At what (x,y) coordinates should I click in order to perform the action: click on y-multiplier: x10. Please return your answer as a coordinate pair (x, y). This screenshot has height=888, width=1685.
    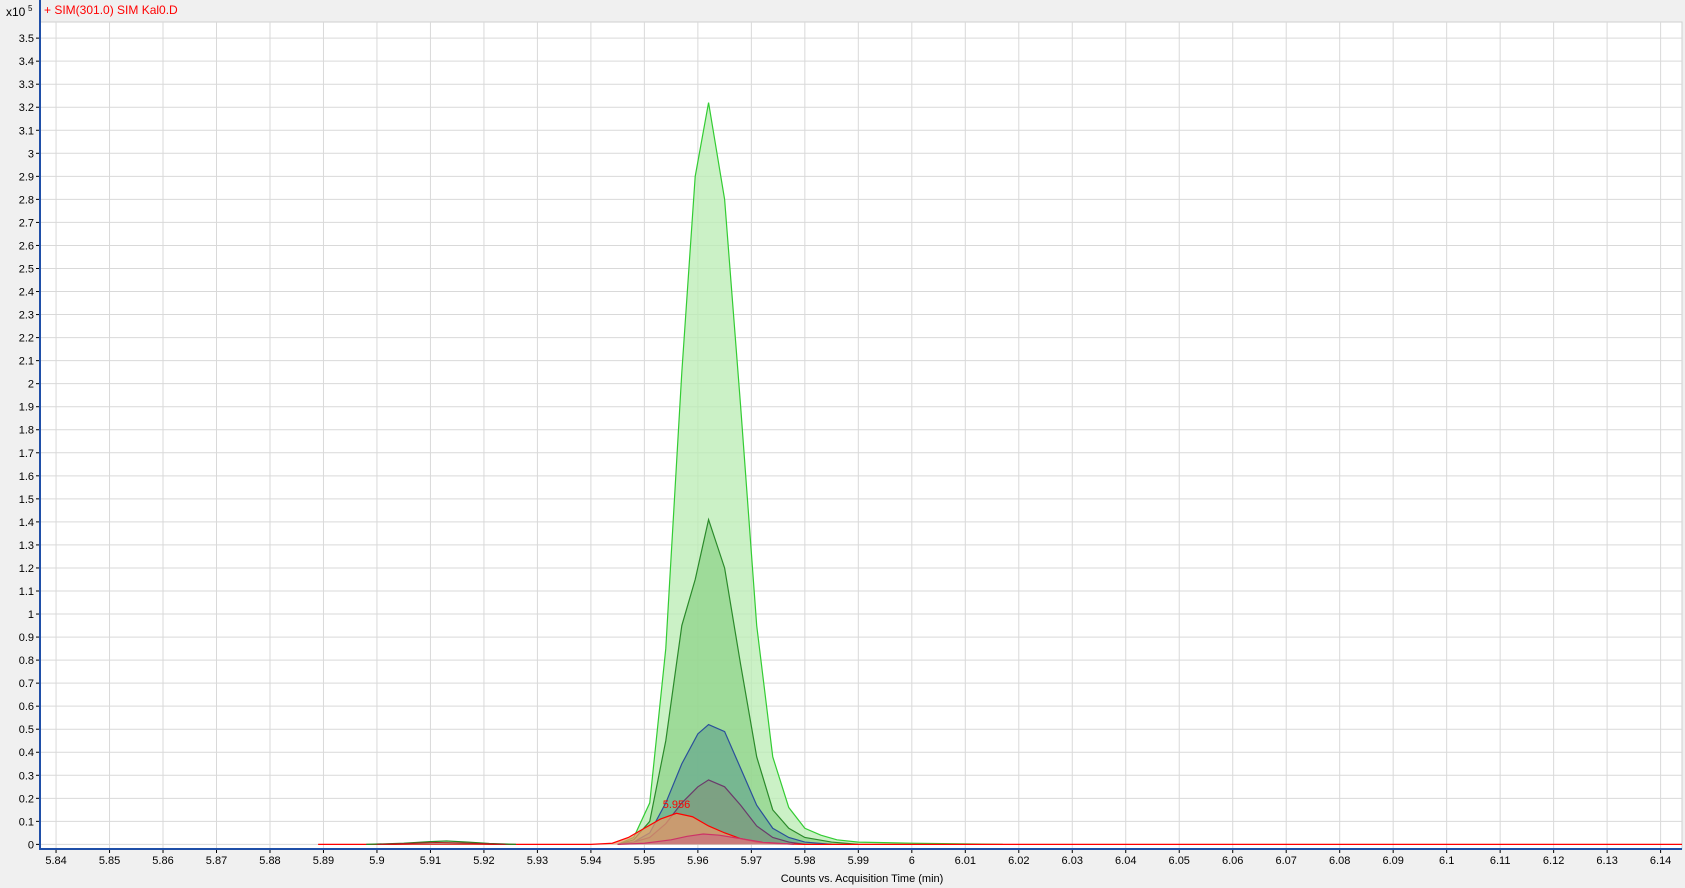
    Looking at the image, I should click on (16, 12).